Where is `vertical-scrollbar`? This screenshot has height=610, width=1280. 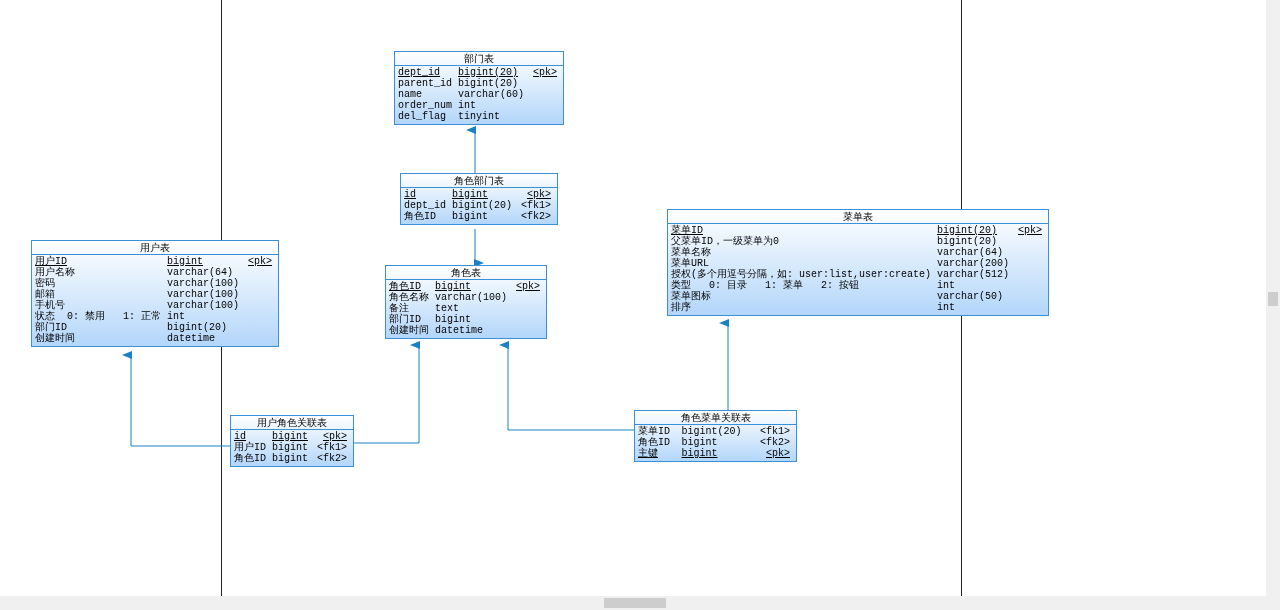 vertical-scrollbar is located at coordinates (1273, 298).